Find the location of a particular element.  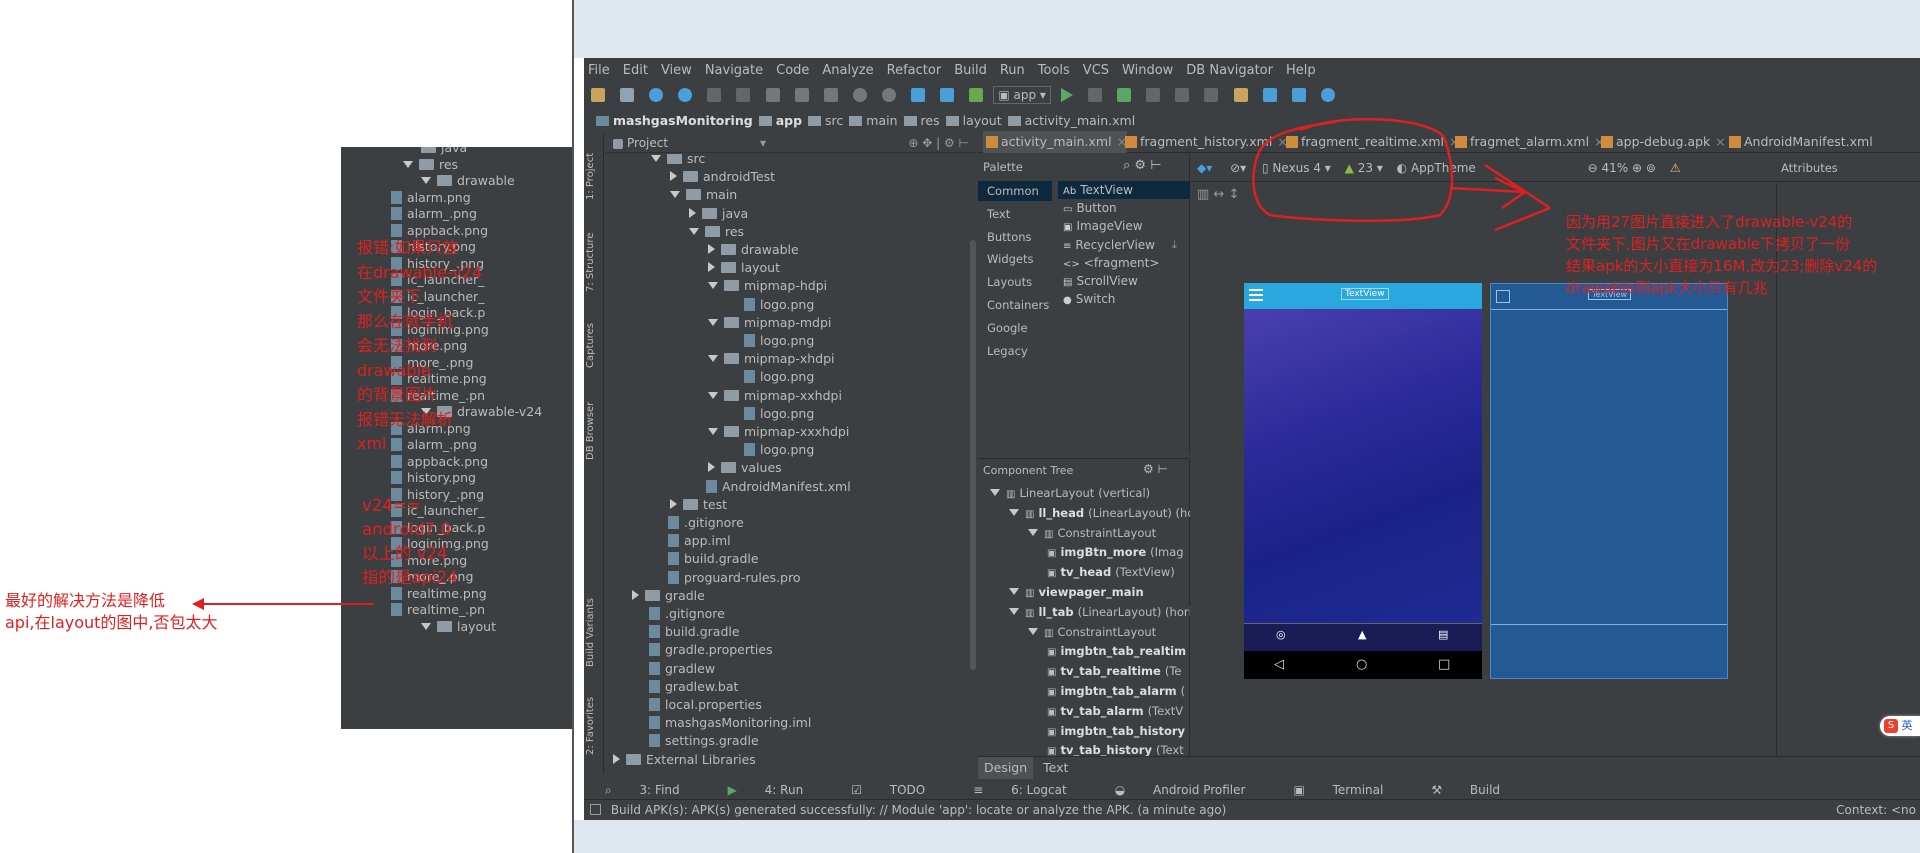

left-tree-item: realtime_.pn is located at coordinates (438, 610).